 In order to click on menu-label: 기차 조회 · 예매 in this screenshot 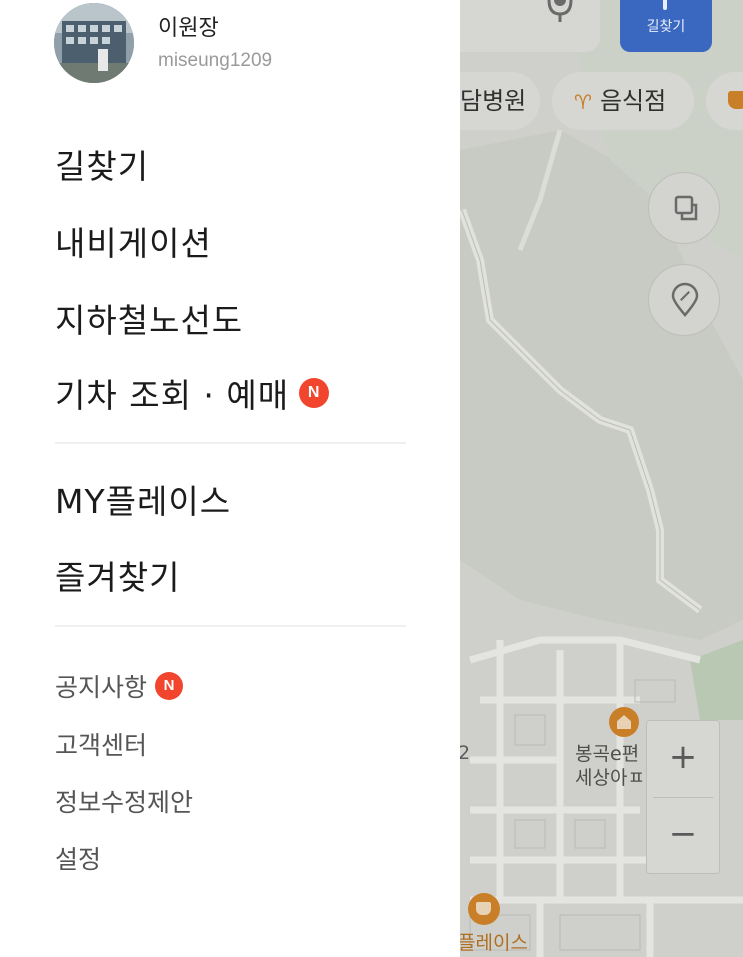, I will do `click(172, 395)`.